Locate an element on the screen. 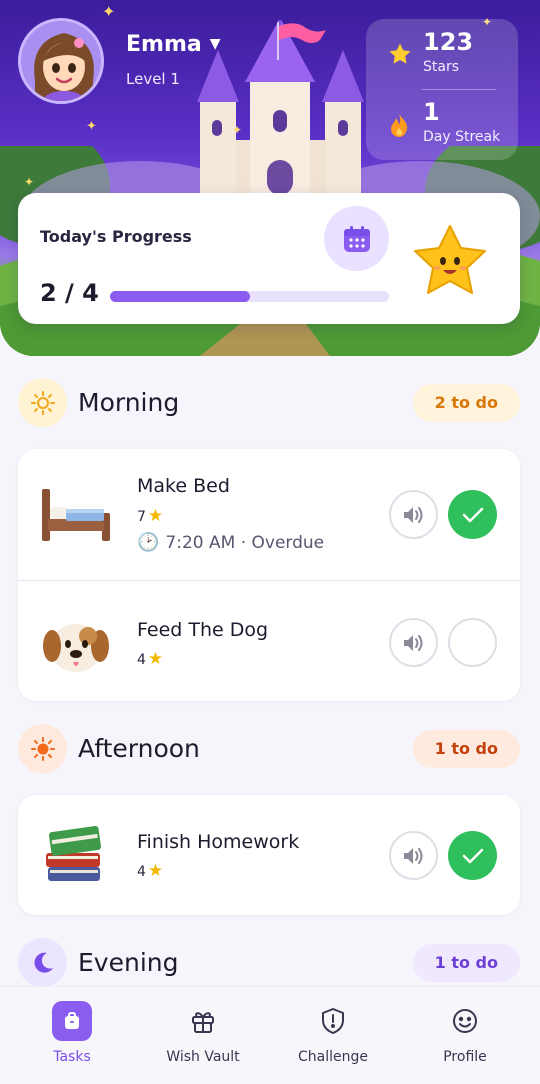 This screenshot has height=1084, width=540. moon-icon is located at coordinates (42, 962).